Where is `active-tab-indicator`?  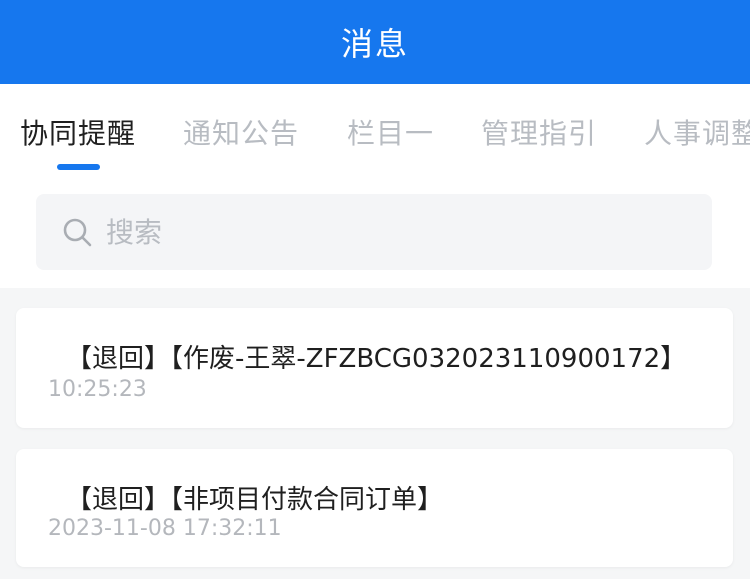
active-tab-indicator is located at coordinates (78, 167).